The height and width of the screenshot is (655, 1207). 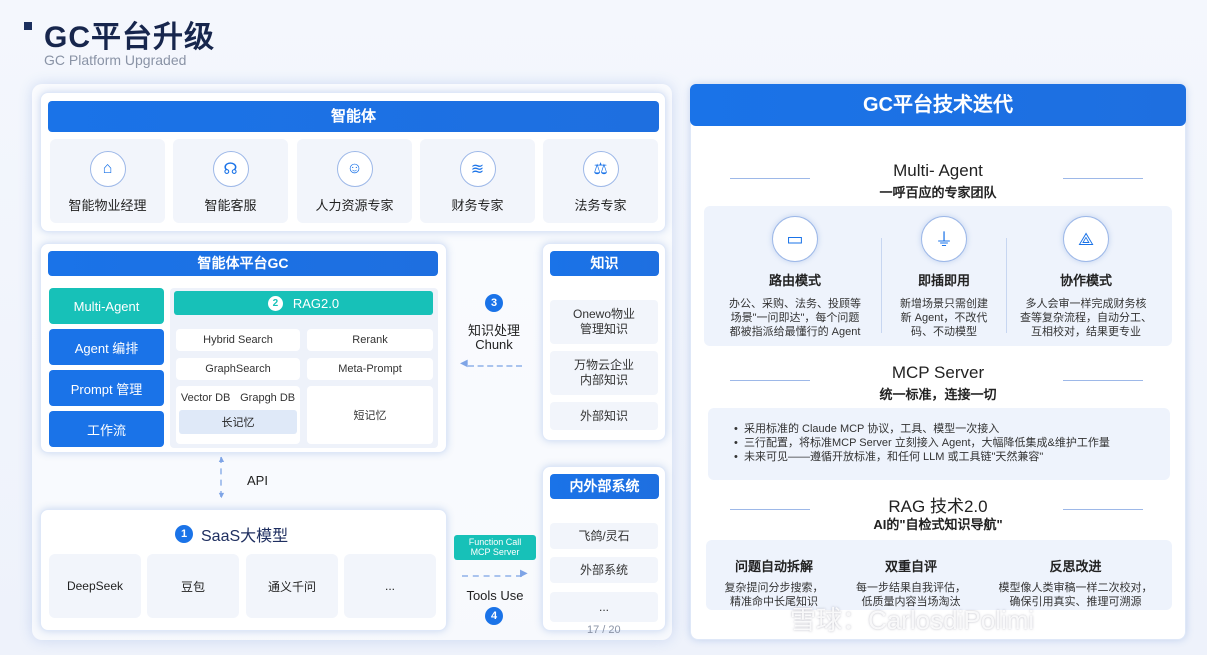 What do you see at coordinates (795, 239) in the screenshot?
I see `router-icon: ▭` at bounding box center [795, 239].